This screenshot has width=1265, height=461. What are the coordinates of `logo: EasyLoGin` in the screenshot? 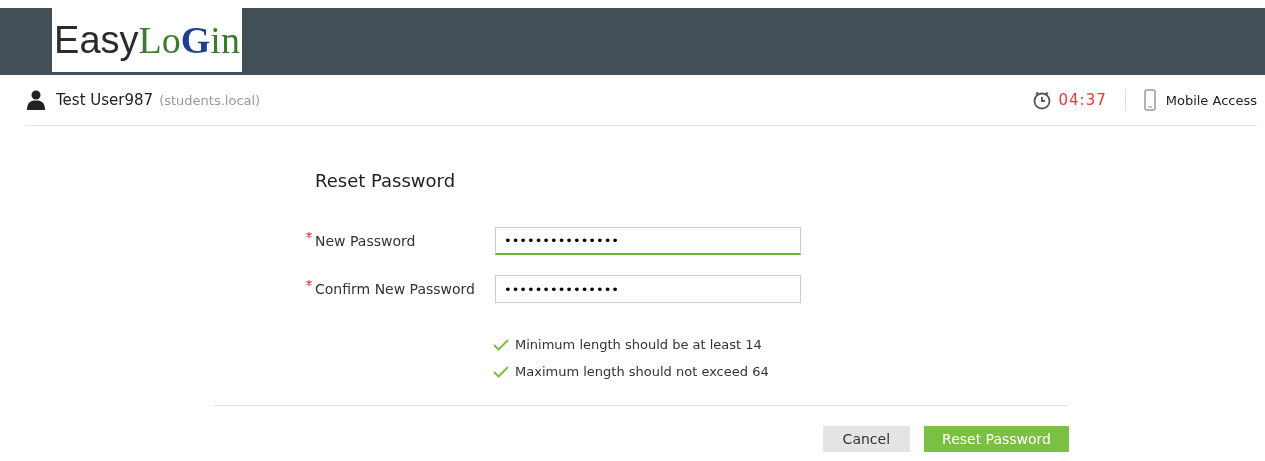 It's located at (147, 40).